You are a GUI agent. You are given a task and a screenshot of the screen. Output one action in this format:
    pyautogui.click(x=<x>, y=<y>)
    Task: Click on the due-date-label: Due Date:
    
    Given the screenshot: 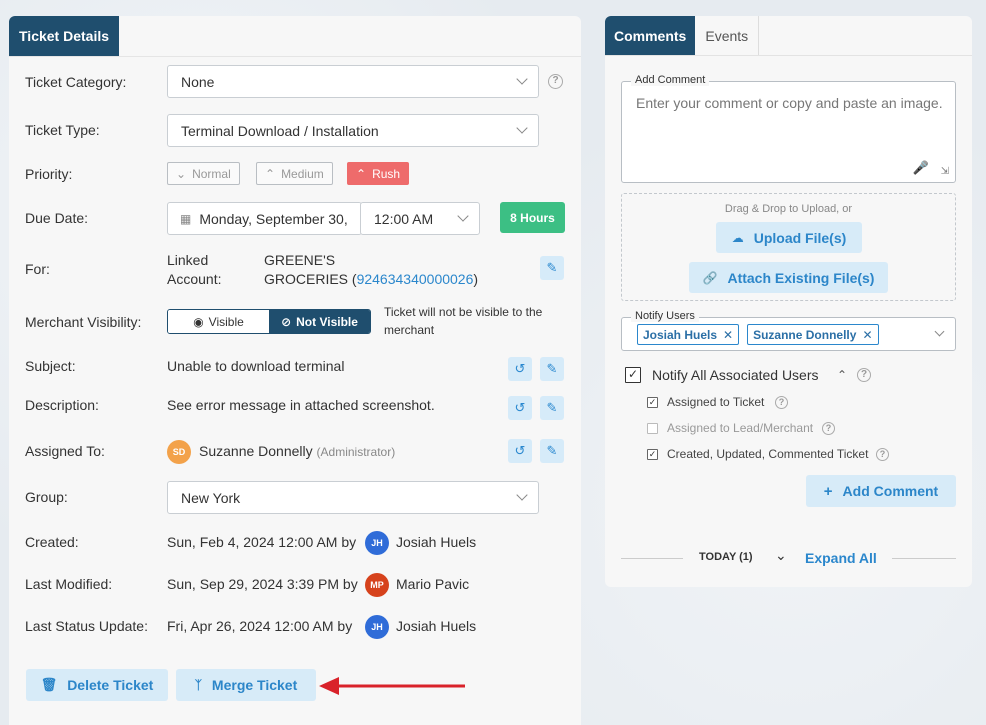 What is the action you would take?
    pyautogui.click(x=57, y=218)
    